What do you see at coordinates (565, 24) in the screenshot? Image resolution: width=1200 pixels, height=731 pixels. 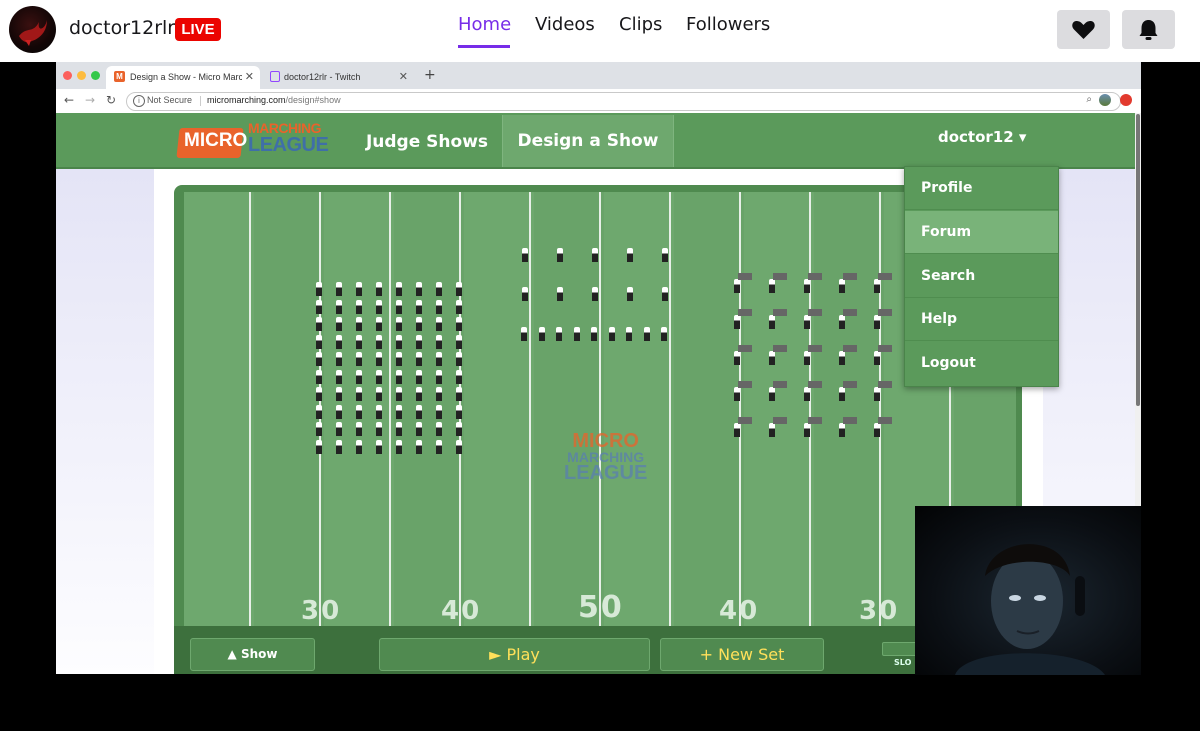 I see `tab-videos: Videos` at bounding box center [565, 24].